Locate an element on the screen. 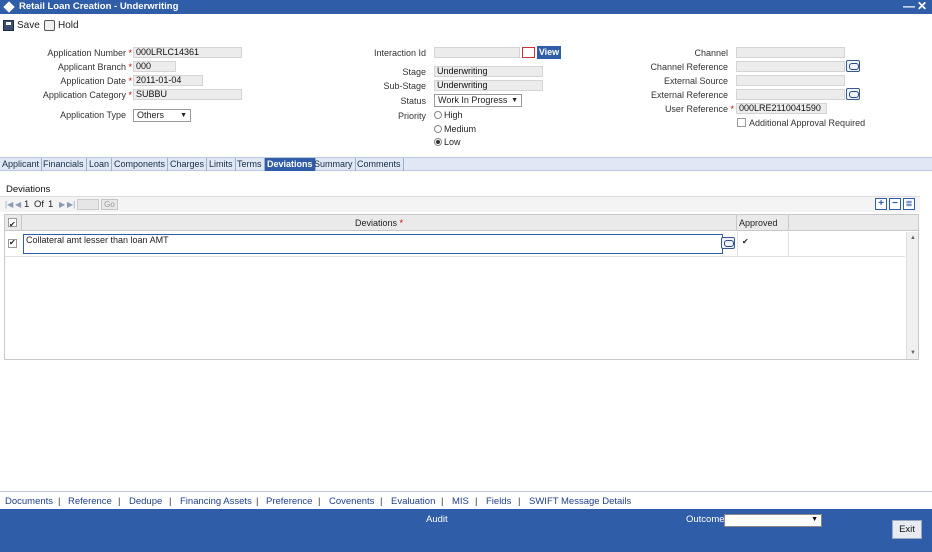 This screenshot has width=932, height=552. priority-medium-label: Medium is located at coordinates (460, 129).